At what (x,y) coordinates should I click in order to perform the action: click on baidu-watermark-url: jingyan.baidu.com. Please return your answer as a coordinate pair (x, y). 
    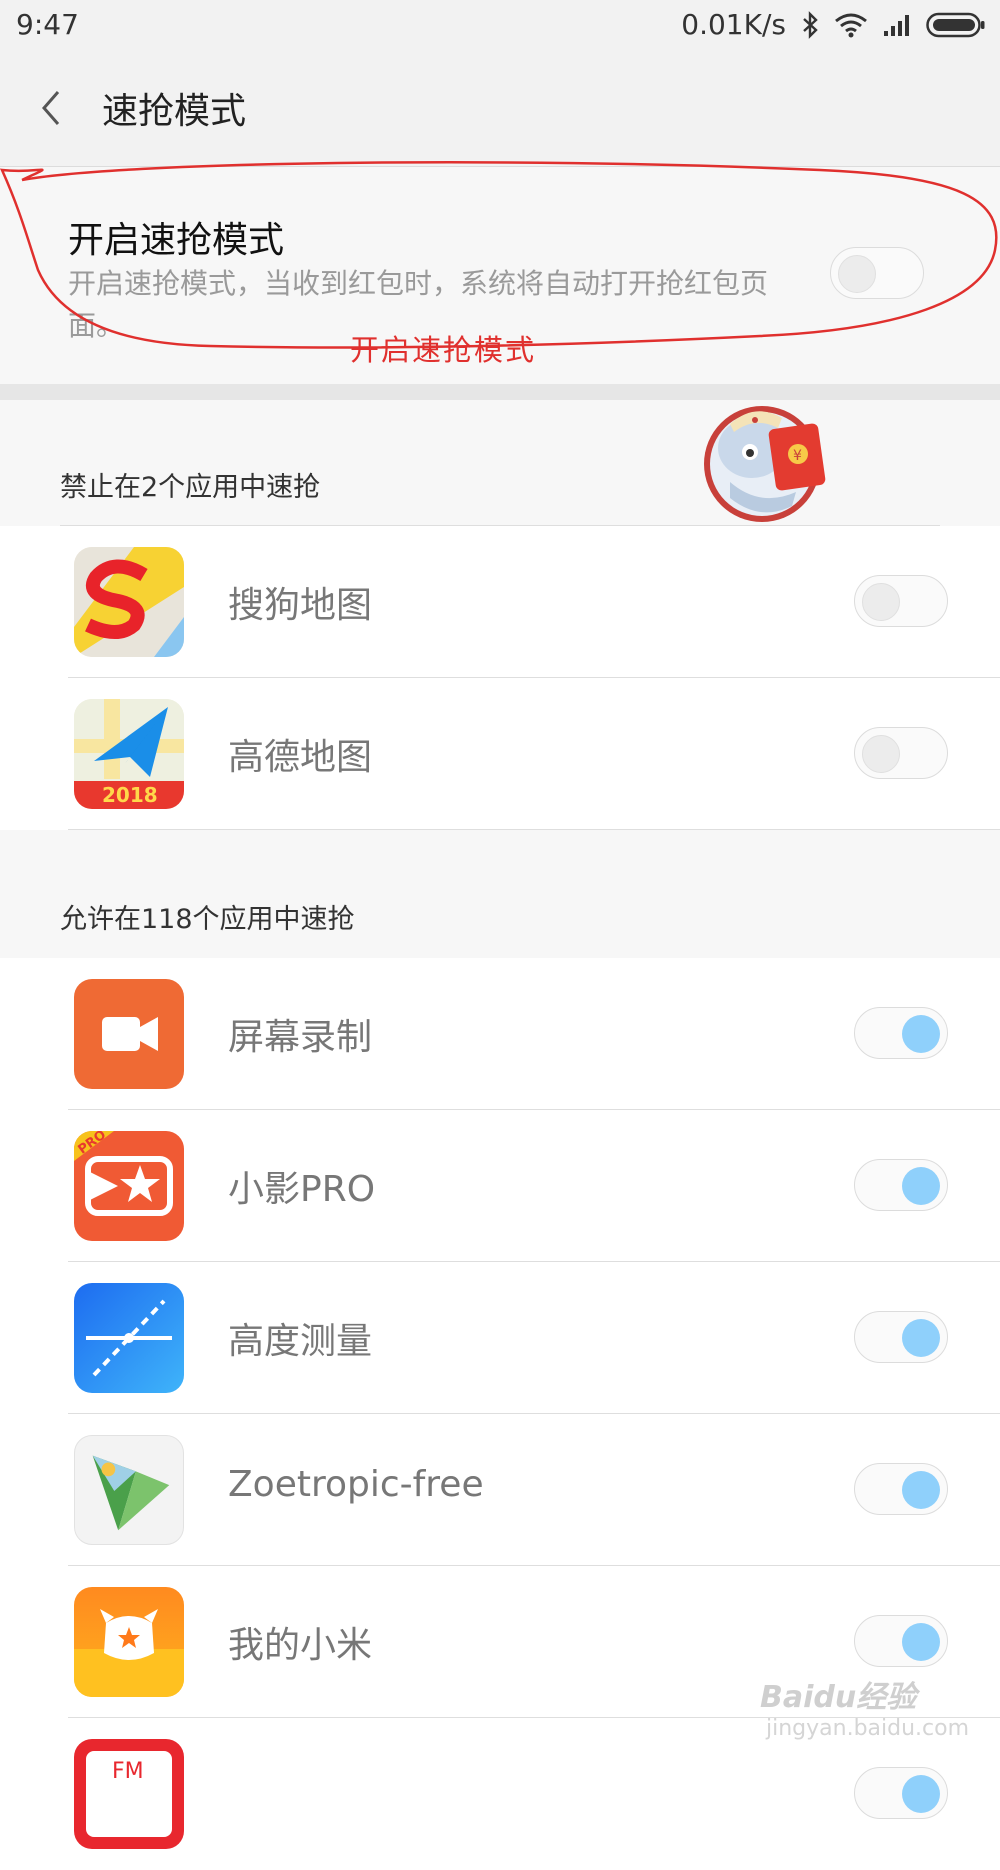
    Looking at the image, I should click on (868, 1728).